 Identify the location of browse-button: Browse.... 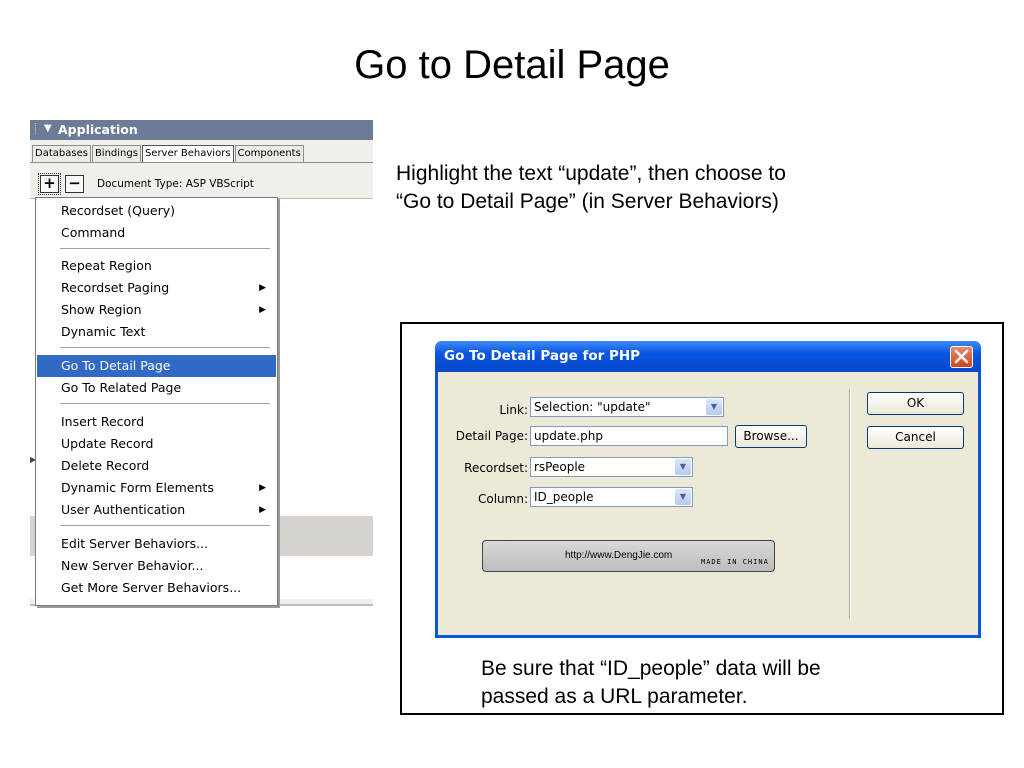
(771, 436).